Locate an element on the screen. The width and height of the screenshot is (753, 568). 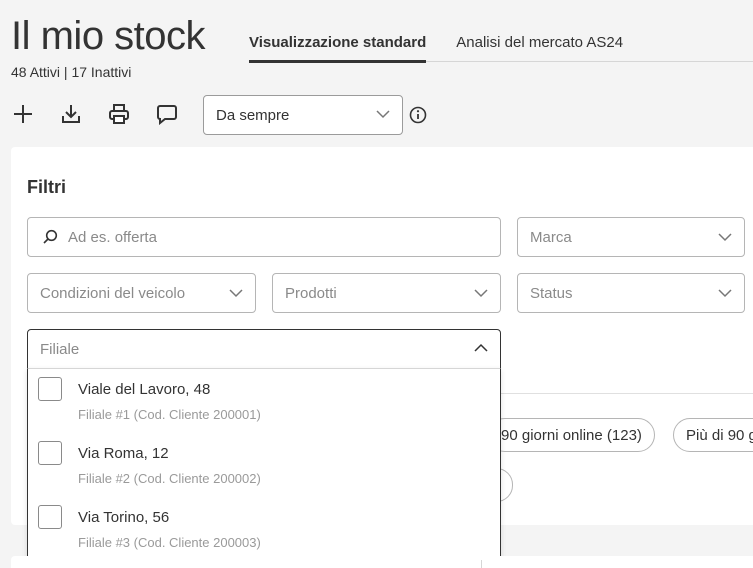
brand-select: Marca is located at coordinates (631, 237).